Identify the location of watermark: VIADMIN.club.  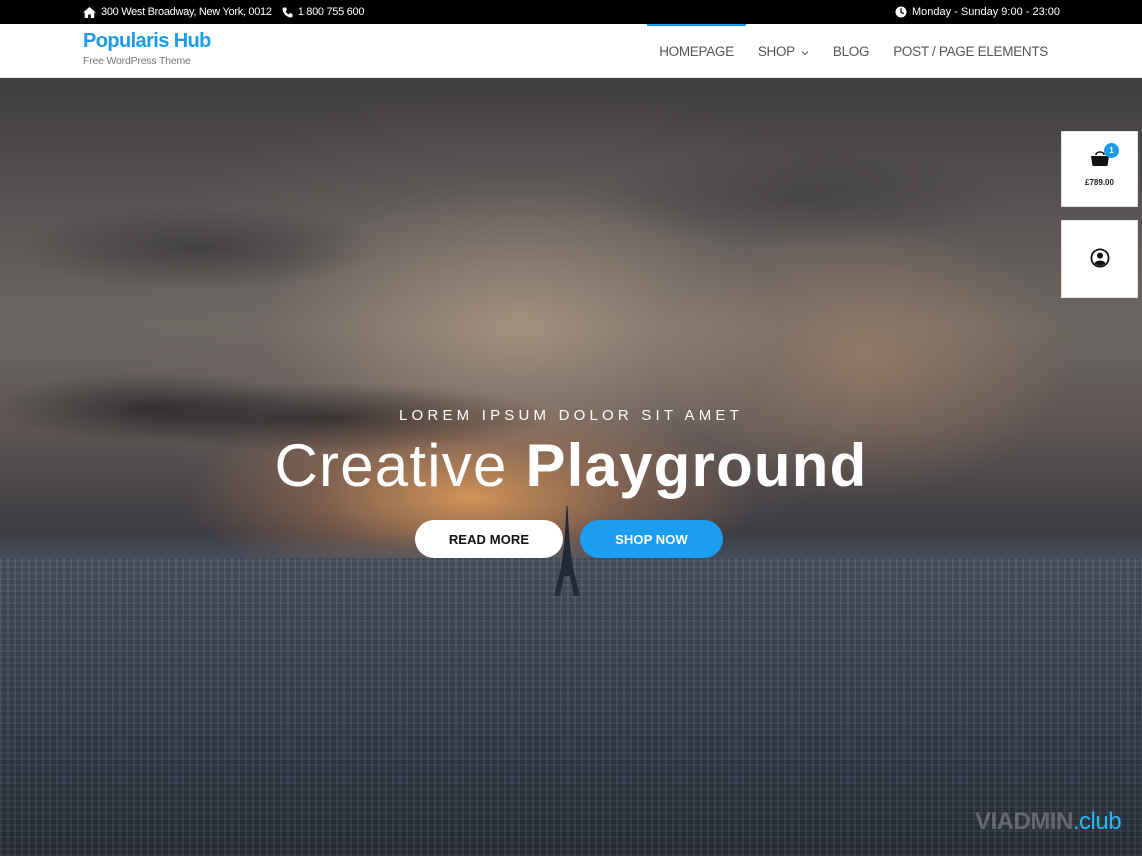
(1048, 822).